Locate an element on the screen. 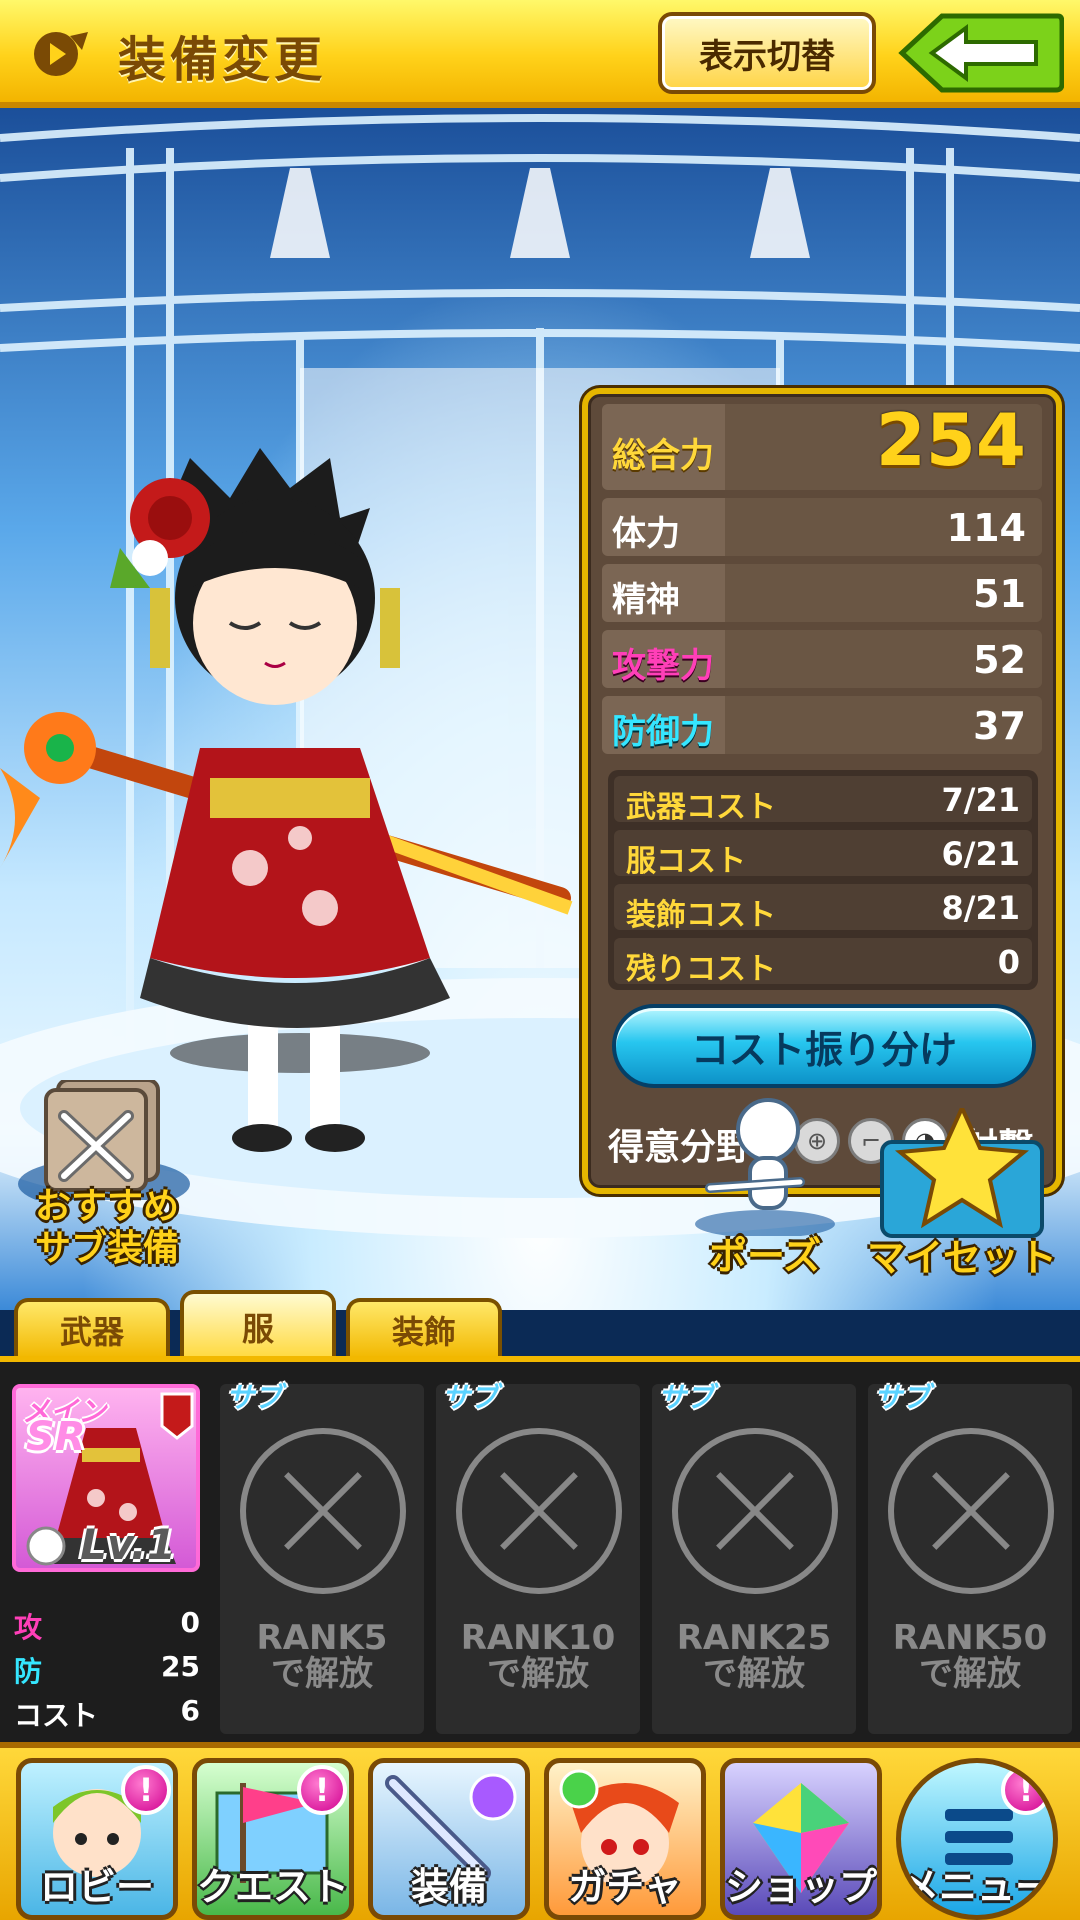 Image resolution: width=1080 pixels, height=1920 pixels. main-stat-defense: 防 25 is located at coordinates (107, 1668).